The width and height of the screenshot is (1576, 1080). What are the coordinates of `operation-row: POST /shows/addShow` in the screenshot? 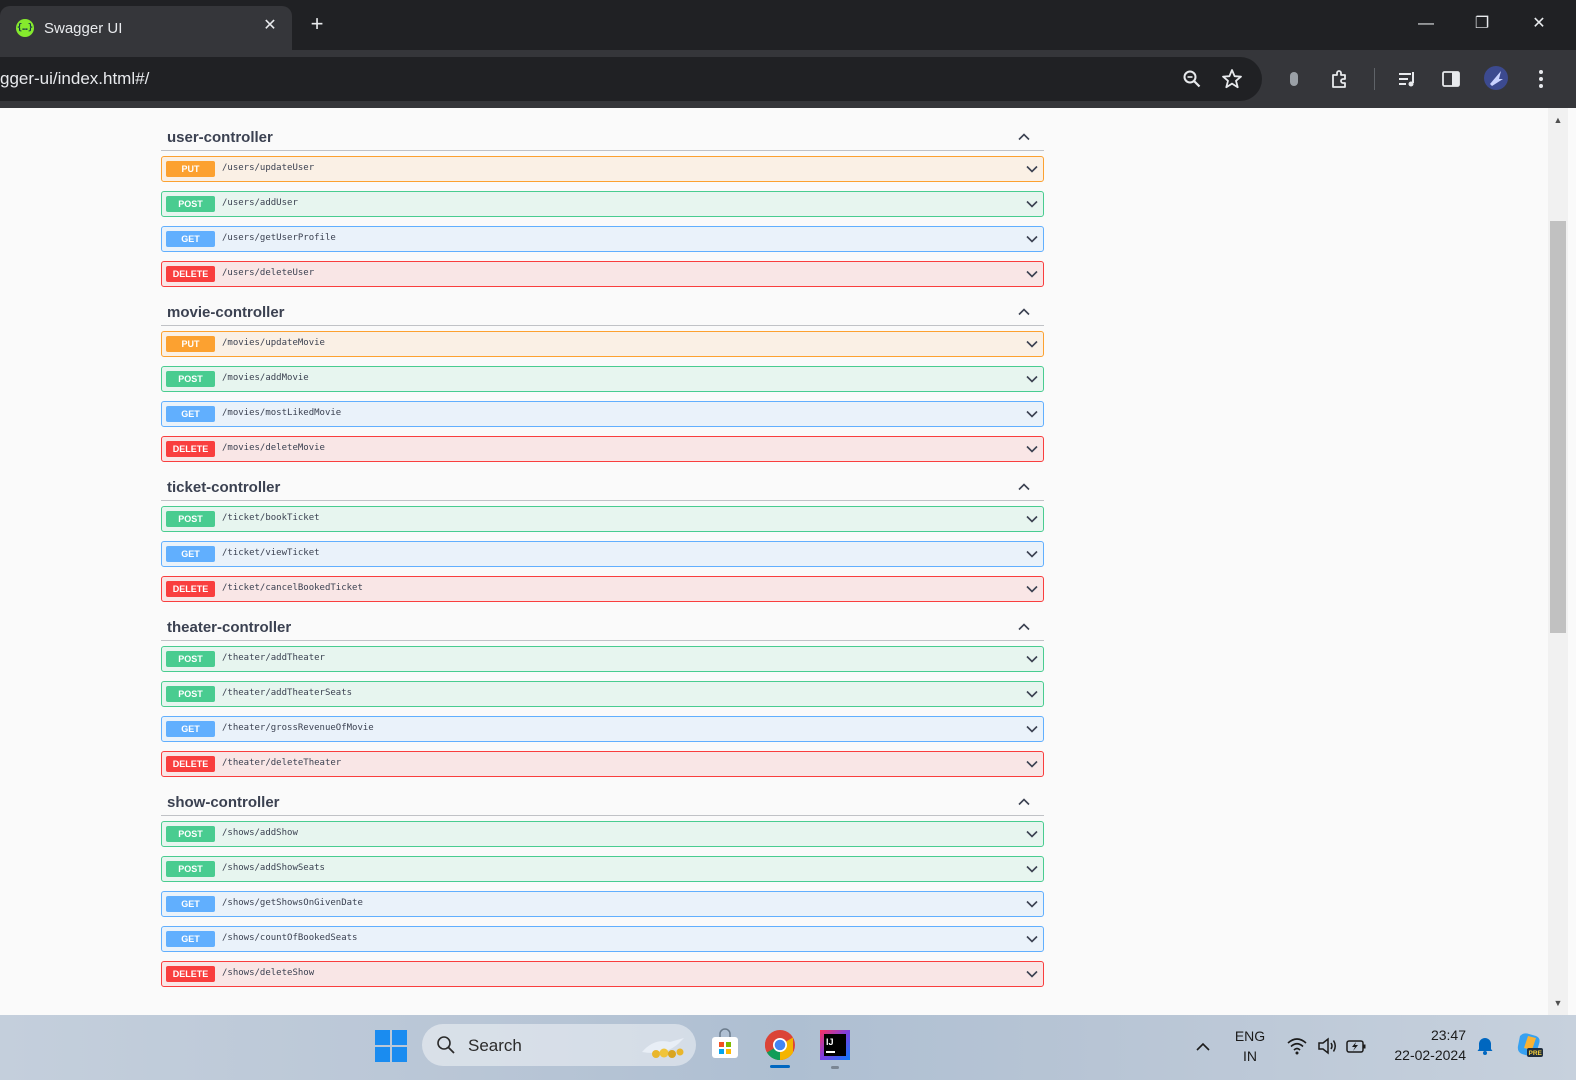 It's located at (602, 834).